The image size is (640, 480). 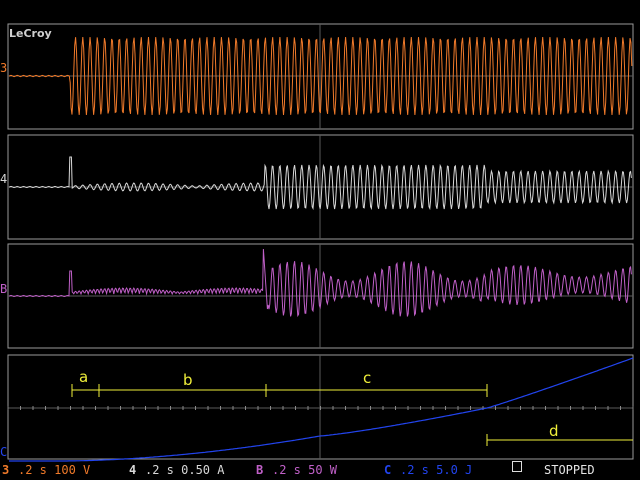 I want to click on trace-marker-chB: B, so click(x=3, y=289).